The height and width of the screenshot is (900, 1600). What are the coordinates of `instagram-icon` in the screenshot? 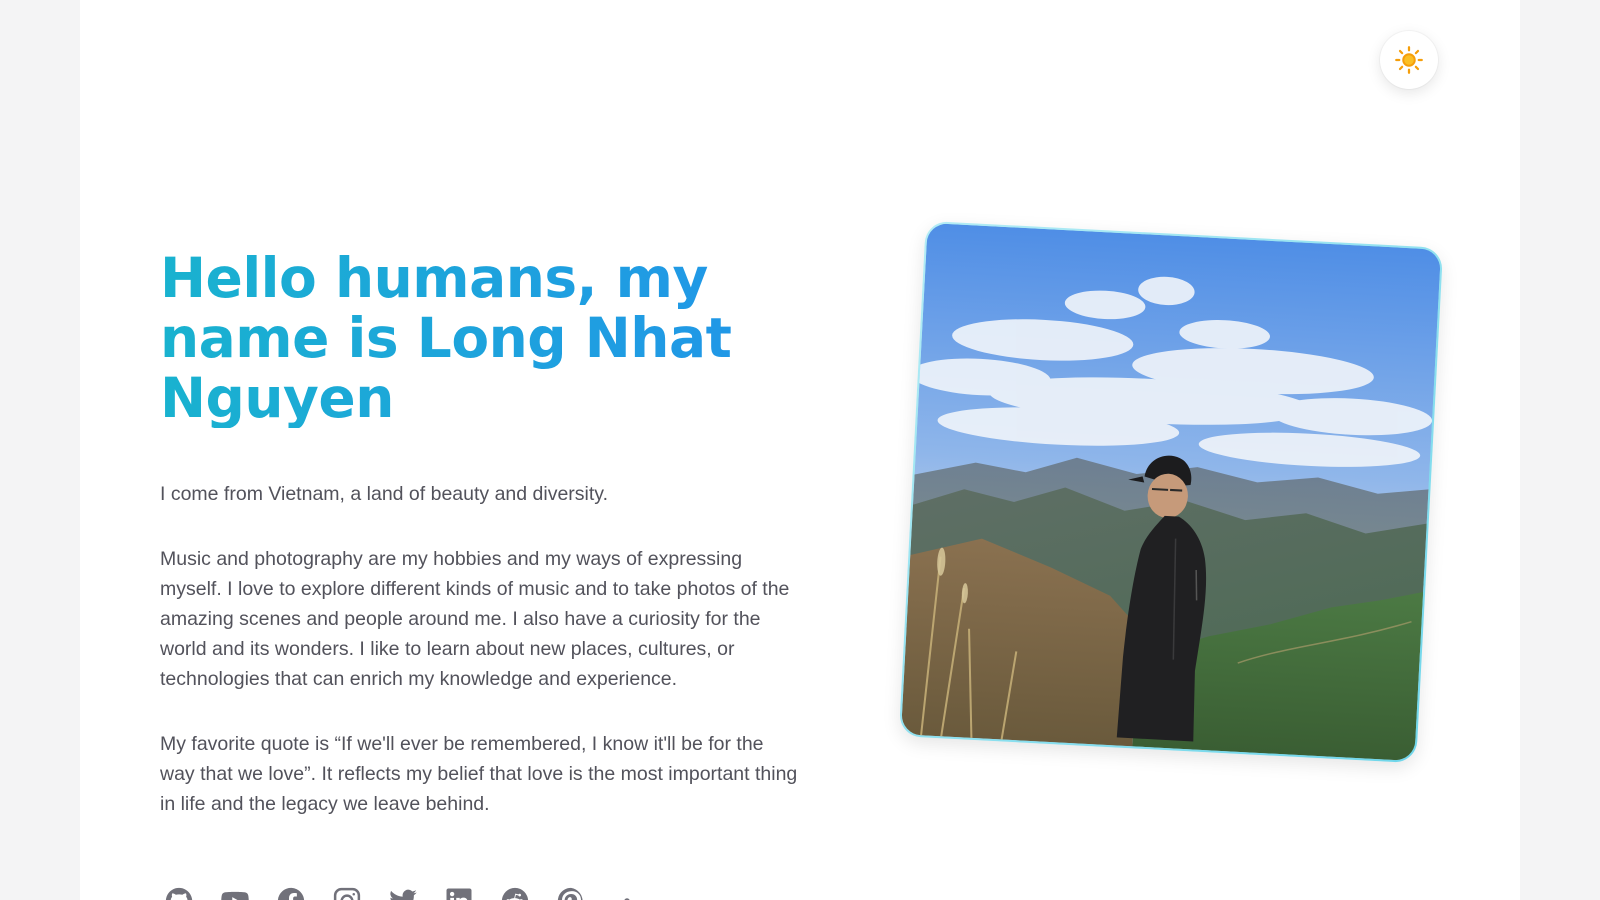 It's located at (347, 893).